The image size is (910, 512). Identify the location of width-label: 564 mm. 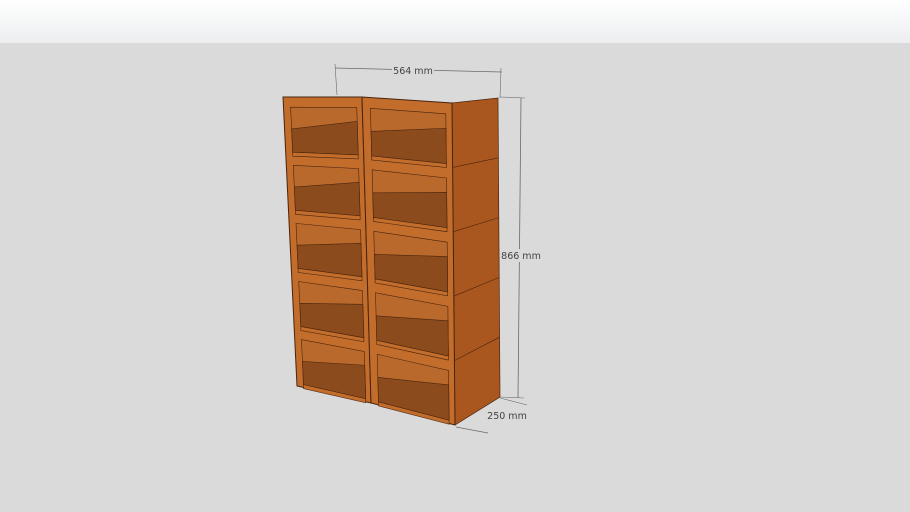
(413, 71).